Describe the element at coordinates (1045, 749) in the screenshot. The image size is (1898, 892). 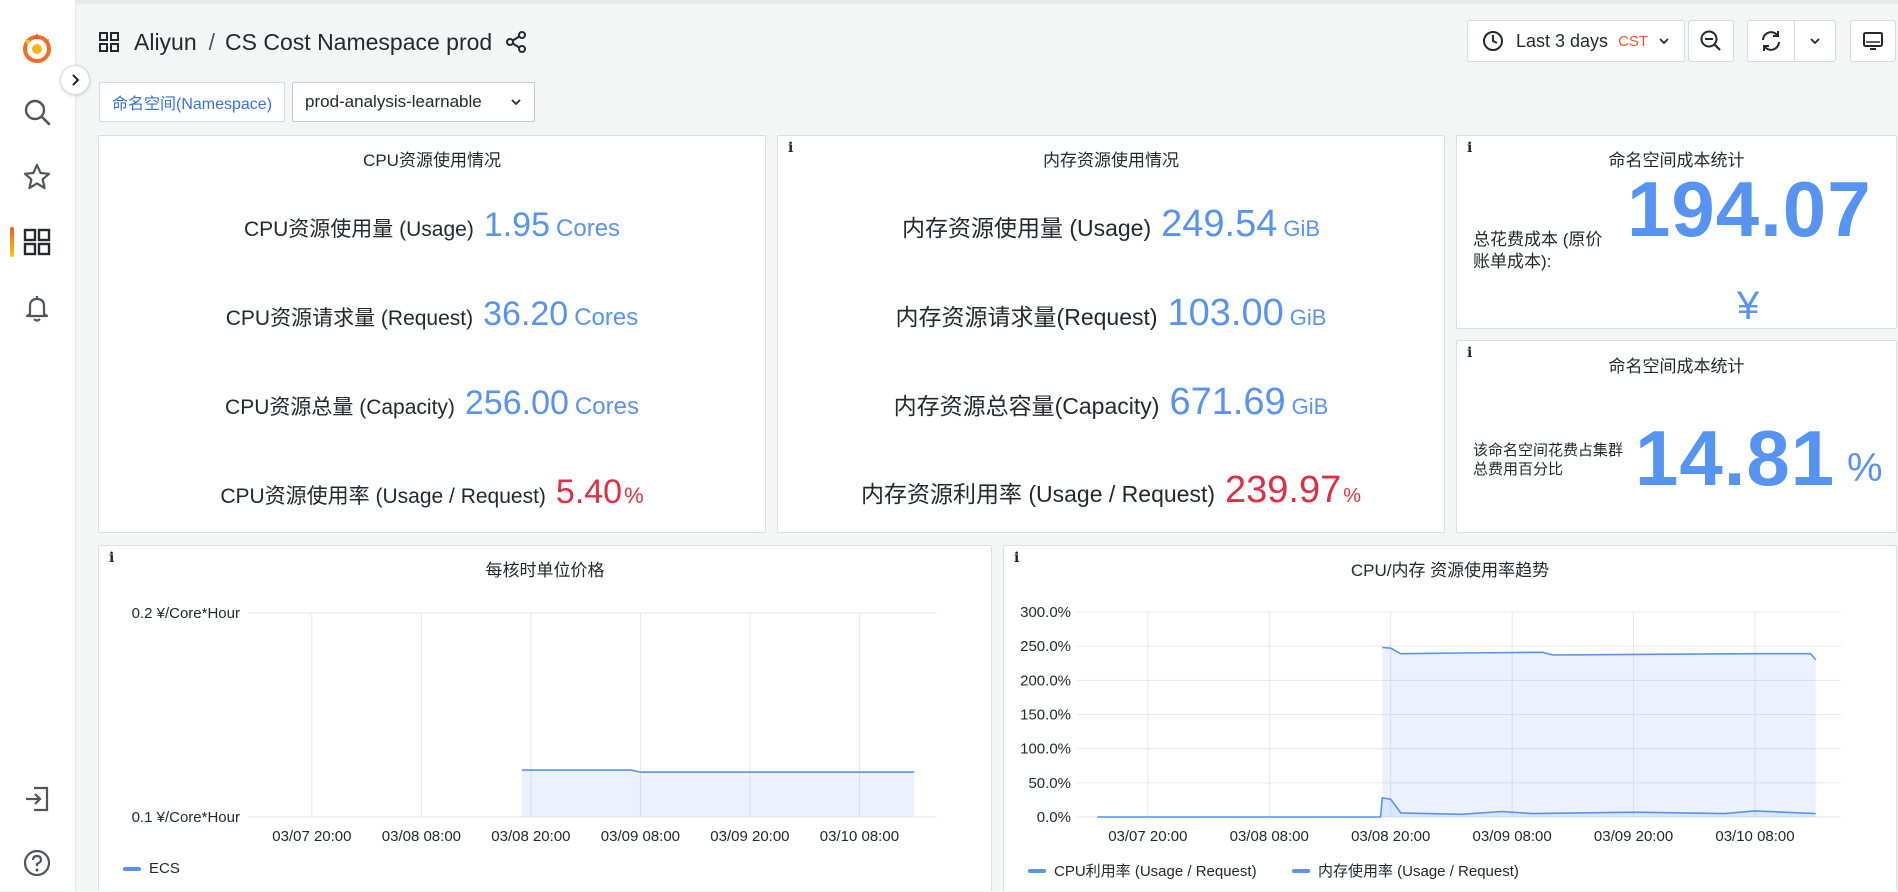
I see `y-tick-label: 100.0%` at that location.